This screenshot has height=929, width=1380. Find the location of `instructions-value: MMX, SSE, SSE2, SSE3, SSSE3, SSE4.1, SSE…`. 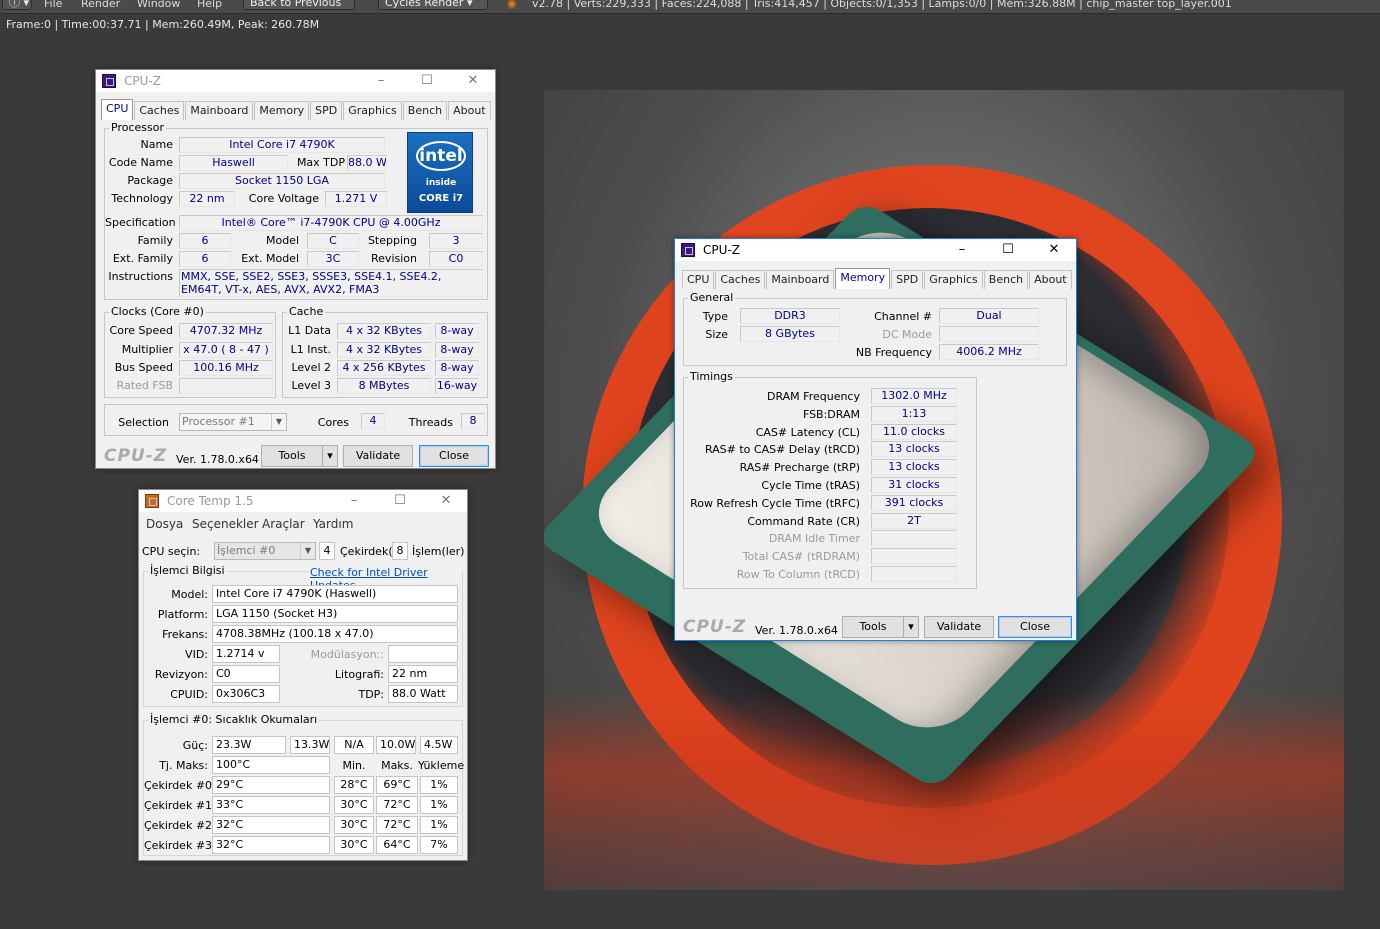

instructions-value: MMX, SSE, SSE2, SSE3, SSSE3, SSE4.1, SSE… is located at coordinates (331, 283).